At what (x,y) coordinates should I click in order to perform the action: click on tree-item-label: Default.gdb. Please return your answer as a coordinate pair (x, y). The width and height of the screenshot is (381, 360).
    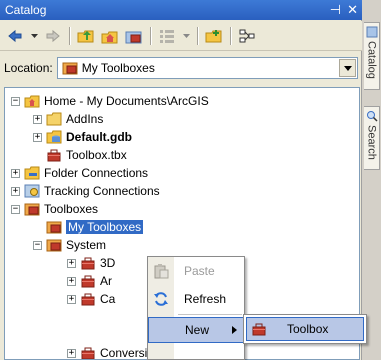
    Looking at the image, I should click on (99, 137).